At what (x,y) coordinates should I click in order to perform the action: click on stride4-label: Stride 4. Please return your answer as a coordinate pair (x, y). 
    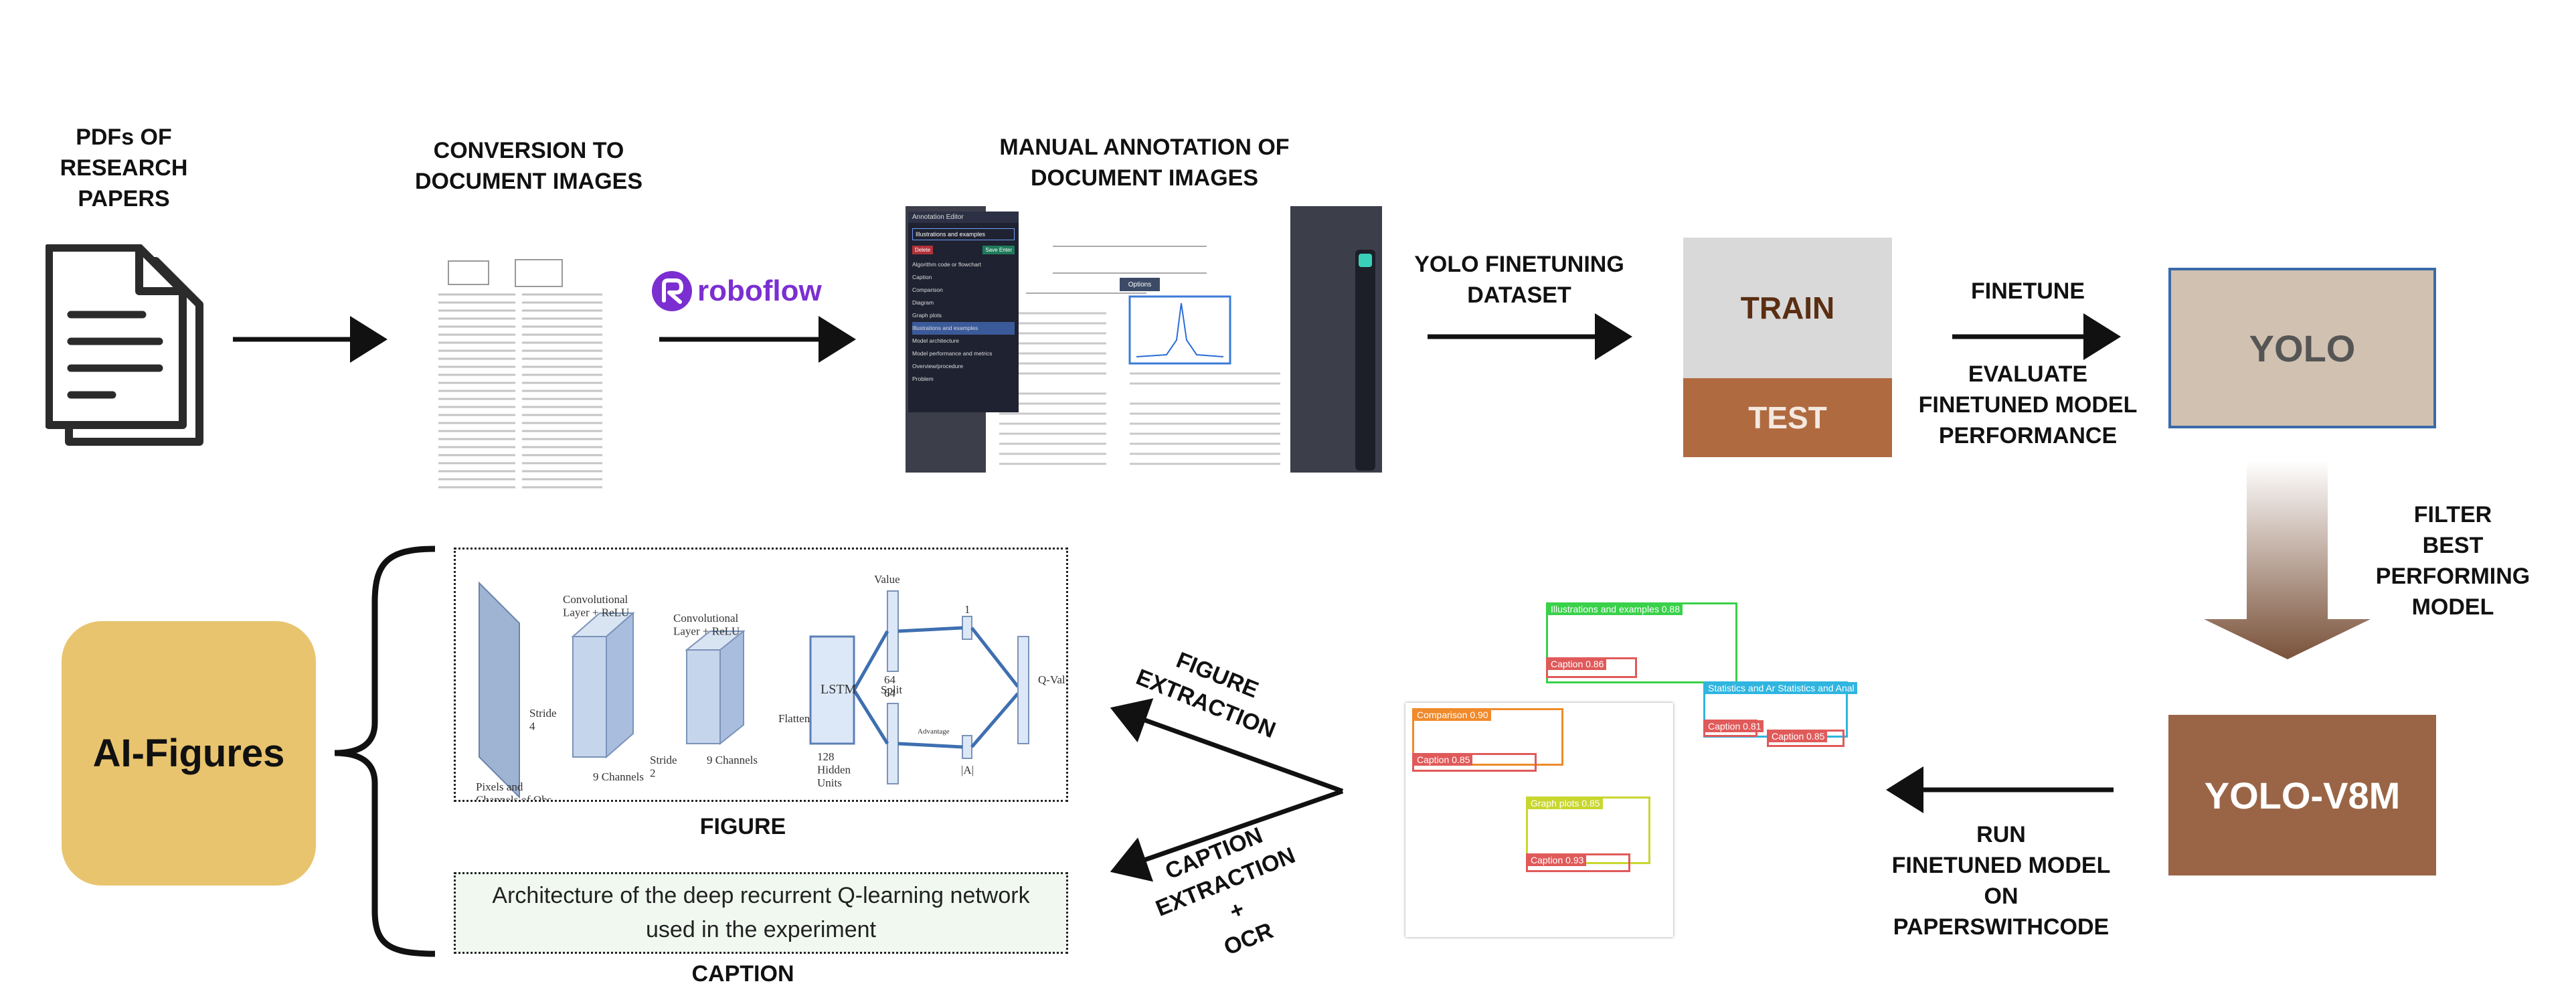
    Looking at the image, I should click on (543, 720).